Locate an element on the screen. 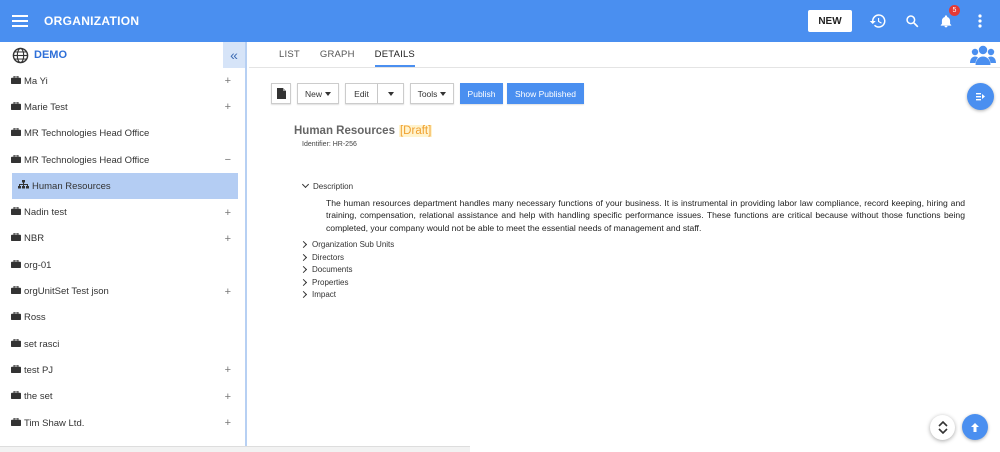 This screenshot has height=452, width=1000. notification-badge: 5 is located at coordinates (954, 10).